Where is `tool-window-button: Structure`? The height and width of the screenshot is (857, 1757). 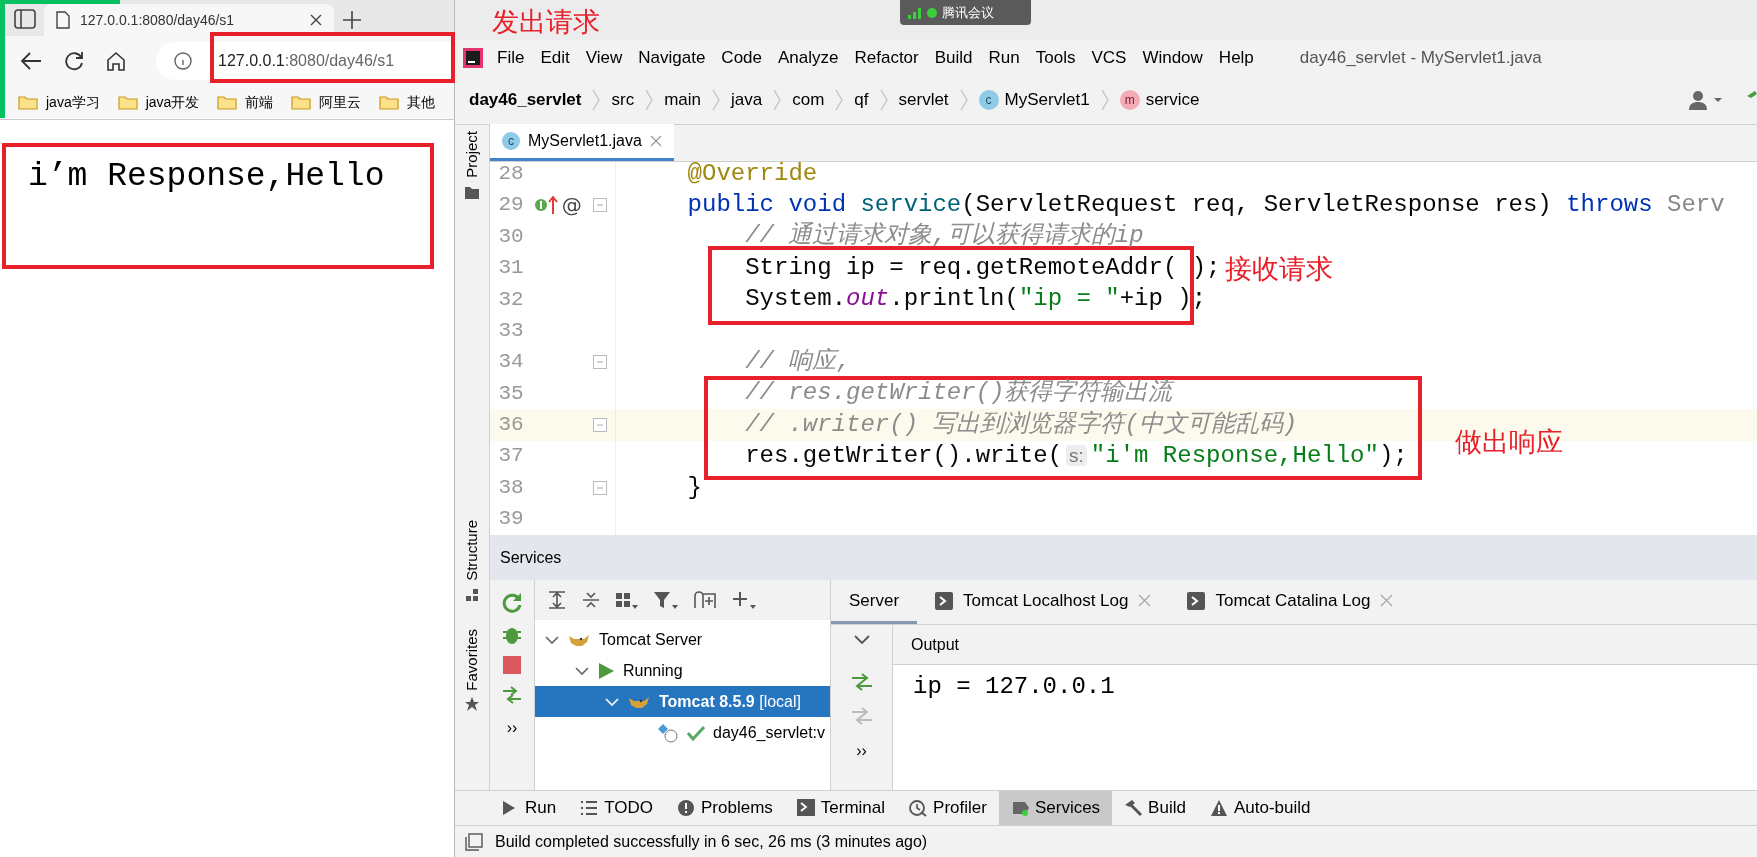
tool-window-button: Structure is located at coordinates (472, 550).